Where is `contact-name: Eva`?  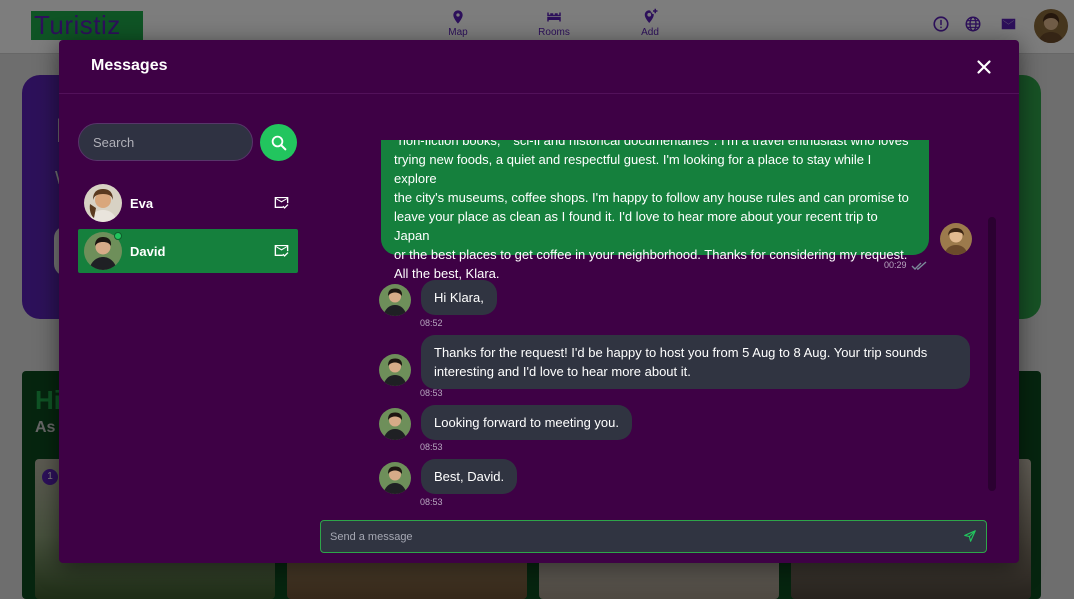
contact-name: Eva is located at coordinates (142, 203).